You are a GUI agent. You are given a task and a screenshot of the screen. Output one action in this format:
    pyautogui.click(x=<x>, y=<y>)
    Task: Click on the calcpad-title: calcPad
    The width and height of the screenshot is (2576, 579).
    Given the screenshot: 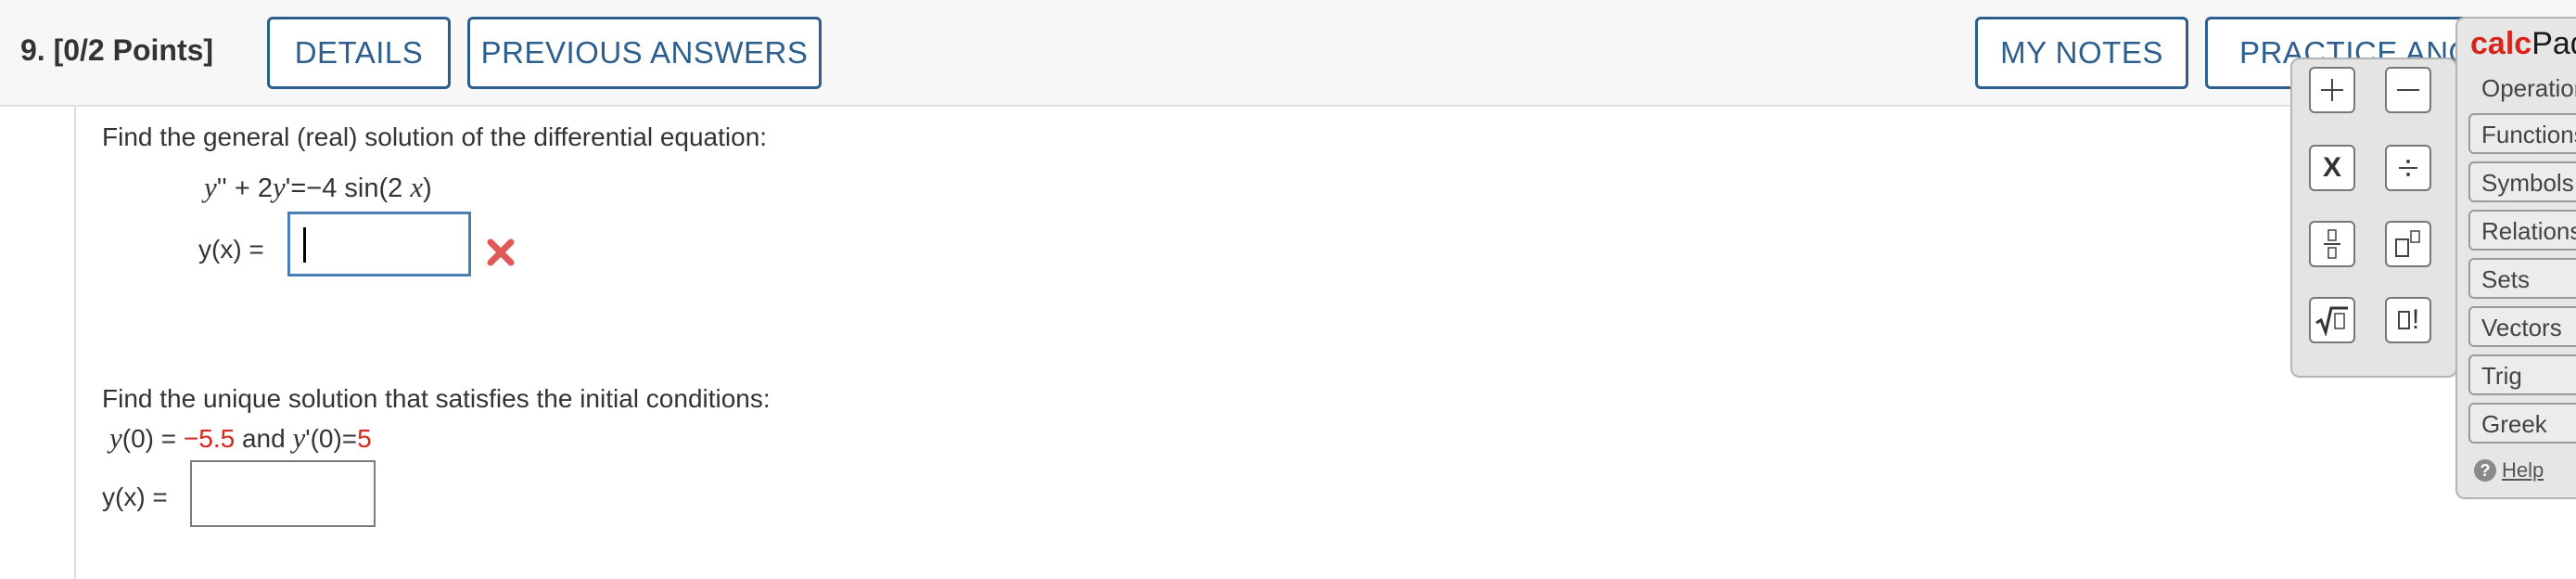 What is the action you would take?
    pyautogui.click(x=2523, y=44)
    